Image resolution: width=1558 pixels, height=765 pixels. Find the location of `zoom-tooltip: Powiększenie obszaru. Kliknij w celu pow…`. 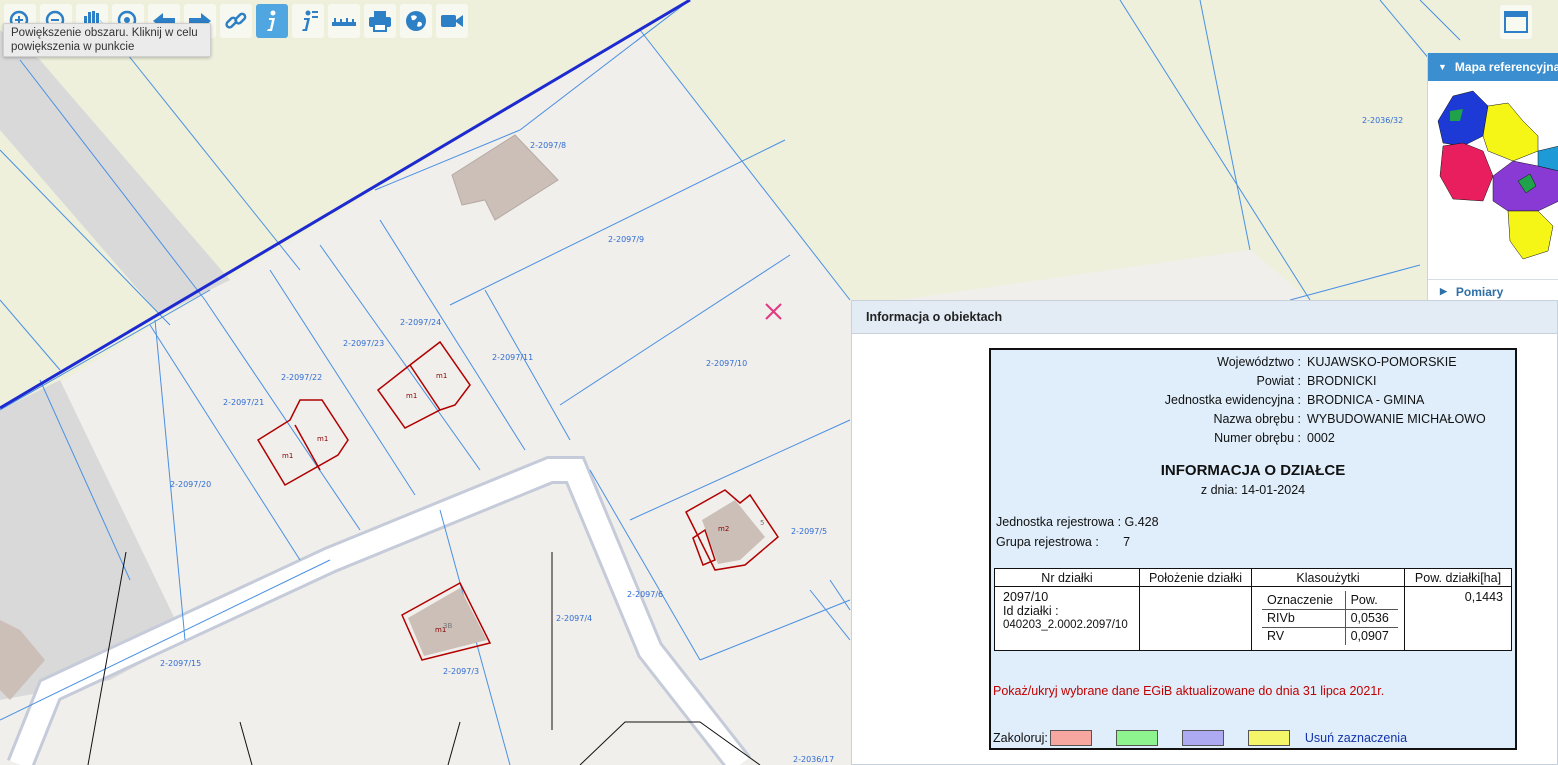

zoom-tooltip: Powiększenie obszaru. Kliknij w celu pow… is located at coordinates (107, 40).